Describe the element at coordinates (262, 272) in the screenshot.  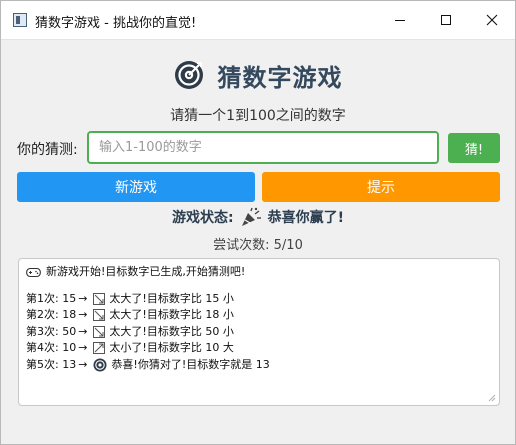
I see `log-start-line: 新游戏开始!目标数字已生成,开始猜测吧!` at that location.